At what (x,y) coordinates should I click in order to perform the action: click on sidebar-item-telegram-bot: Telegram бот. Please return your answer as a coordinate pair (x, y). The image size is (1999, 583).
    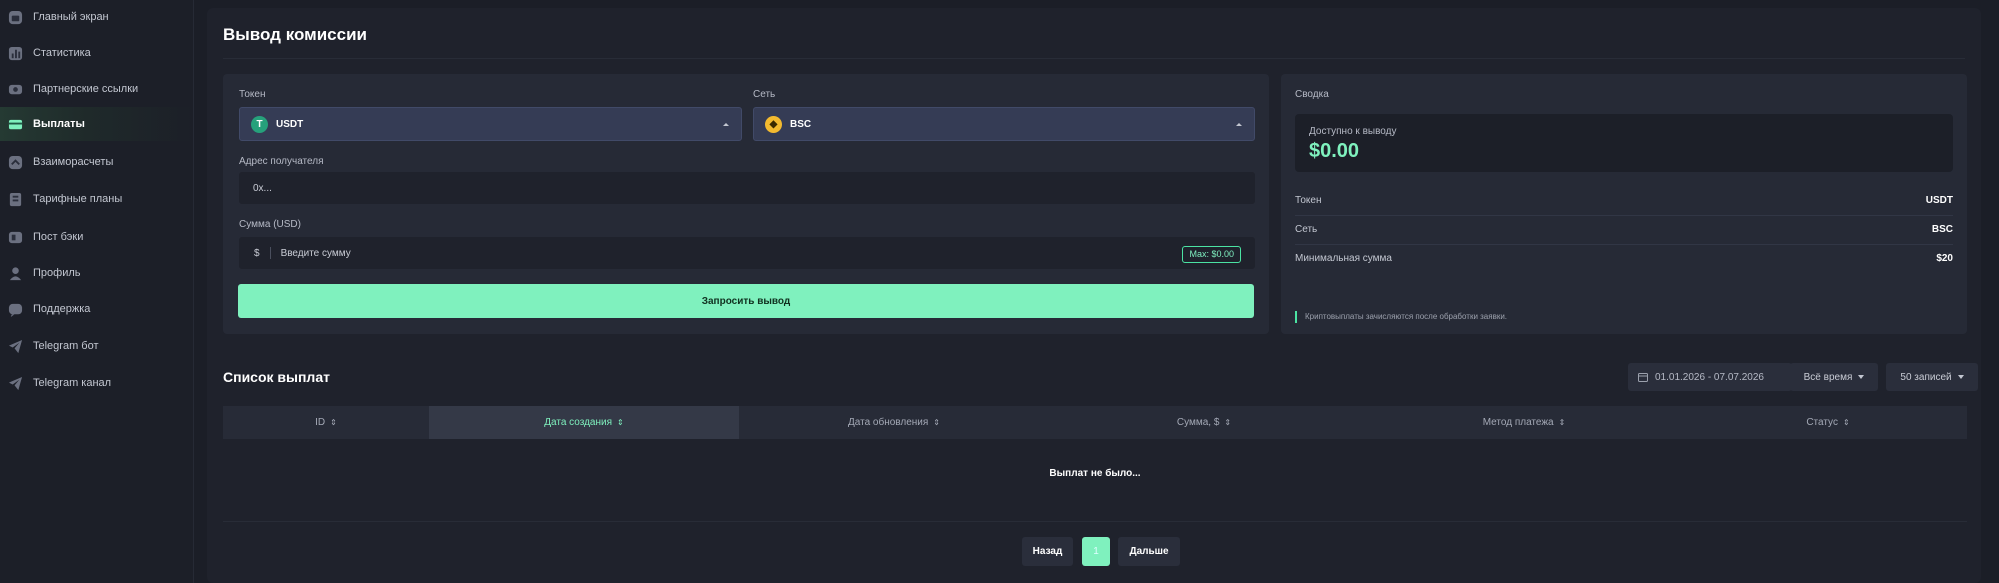
    Looking at the image, I should click on (96, 346).